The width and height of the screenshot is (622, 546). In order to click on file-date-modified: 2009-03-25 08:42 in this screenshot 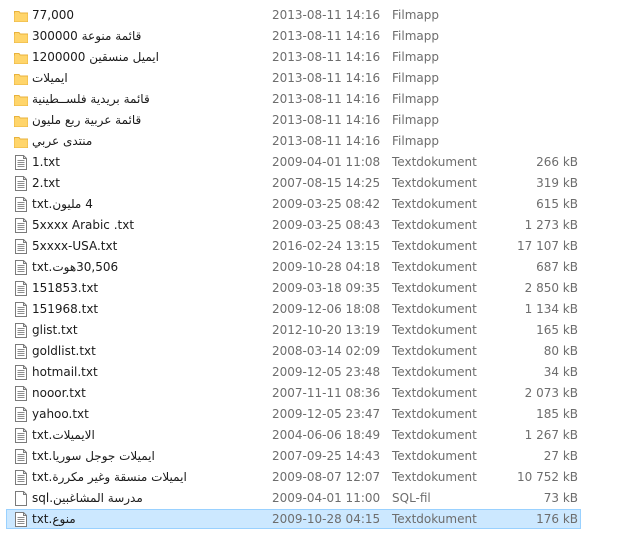, I will do `click(326, 204)`.